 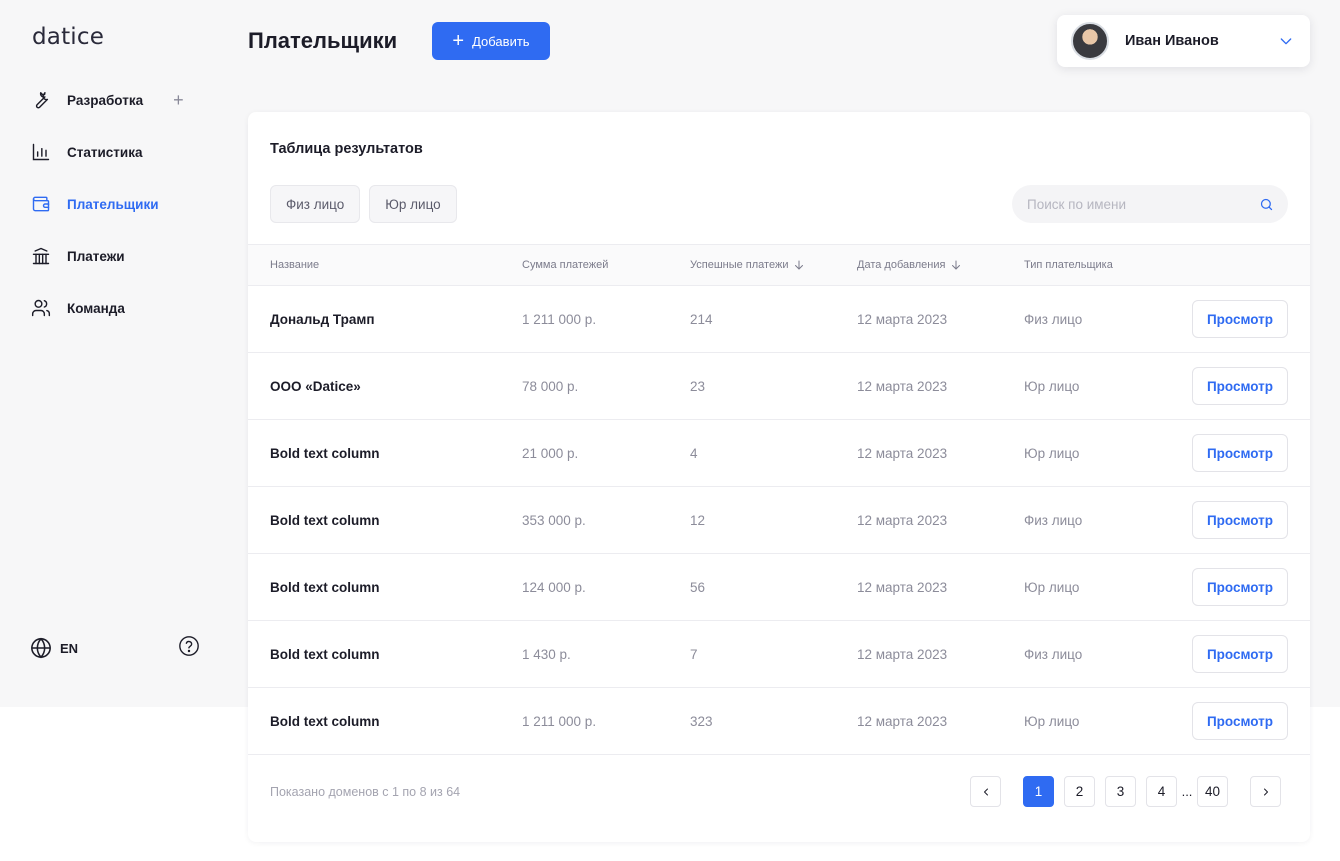 I want to click on plus-icon: +, so click(x=458, y=41).